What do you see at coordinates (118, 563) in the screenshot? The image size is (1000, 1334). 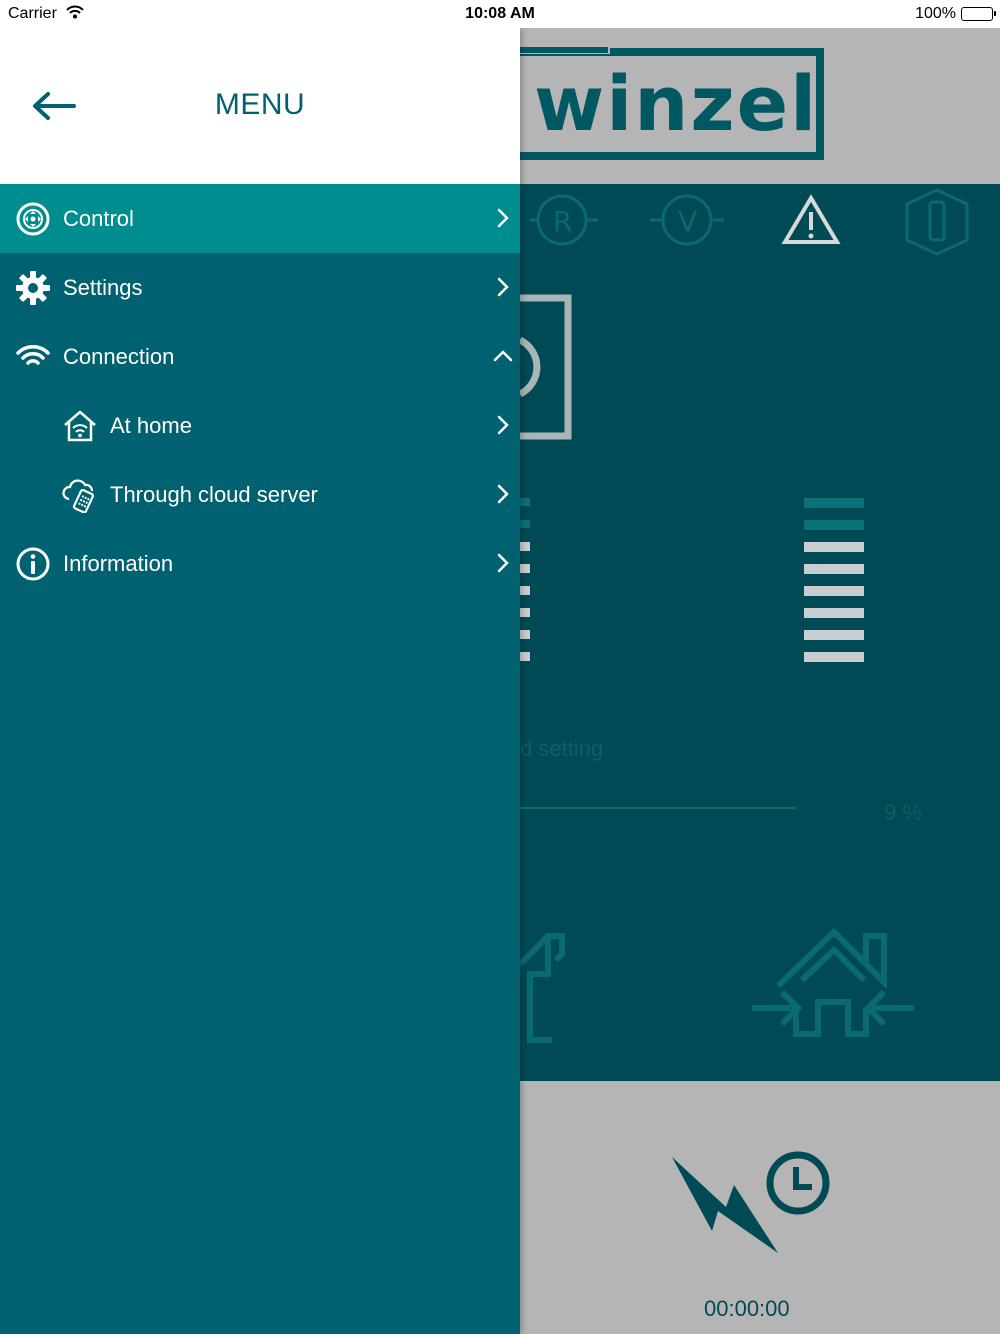 I see `menu-item-label: Information` at bounding box center [118, 563].